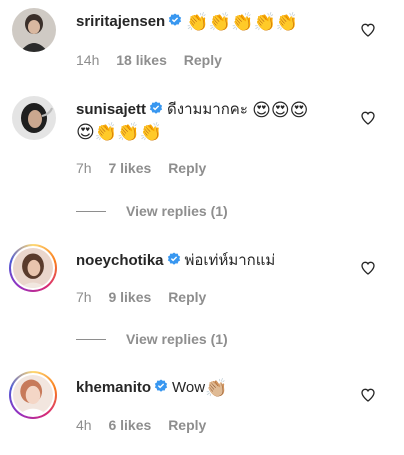 This screenshot has width=404, height=455. What do you see at coordinates (216, 388) in the screenshot?
I see `comment-emojis: 👏🏼` at bounding box center [216, 388].